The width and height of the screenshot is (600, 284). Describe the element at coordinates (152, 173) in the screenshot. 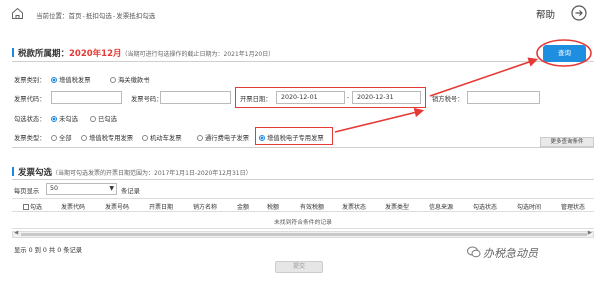

I see `invoice-select-note: （当期可勾选发票的开票日期范围为：2017年1月1日-2020年12月31日）` at that location.